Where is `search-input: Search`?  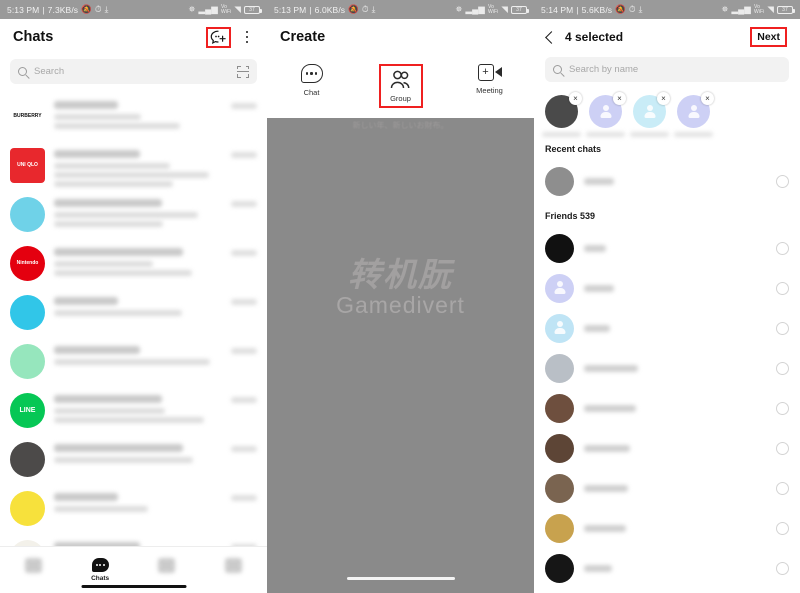
search-input: Search is located at coordinates (133, 71).